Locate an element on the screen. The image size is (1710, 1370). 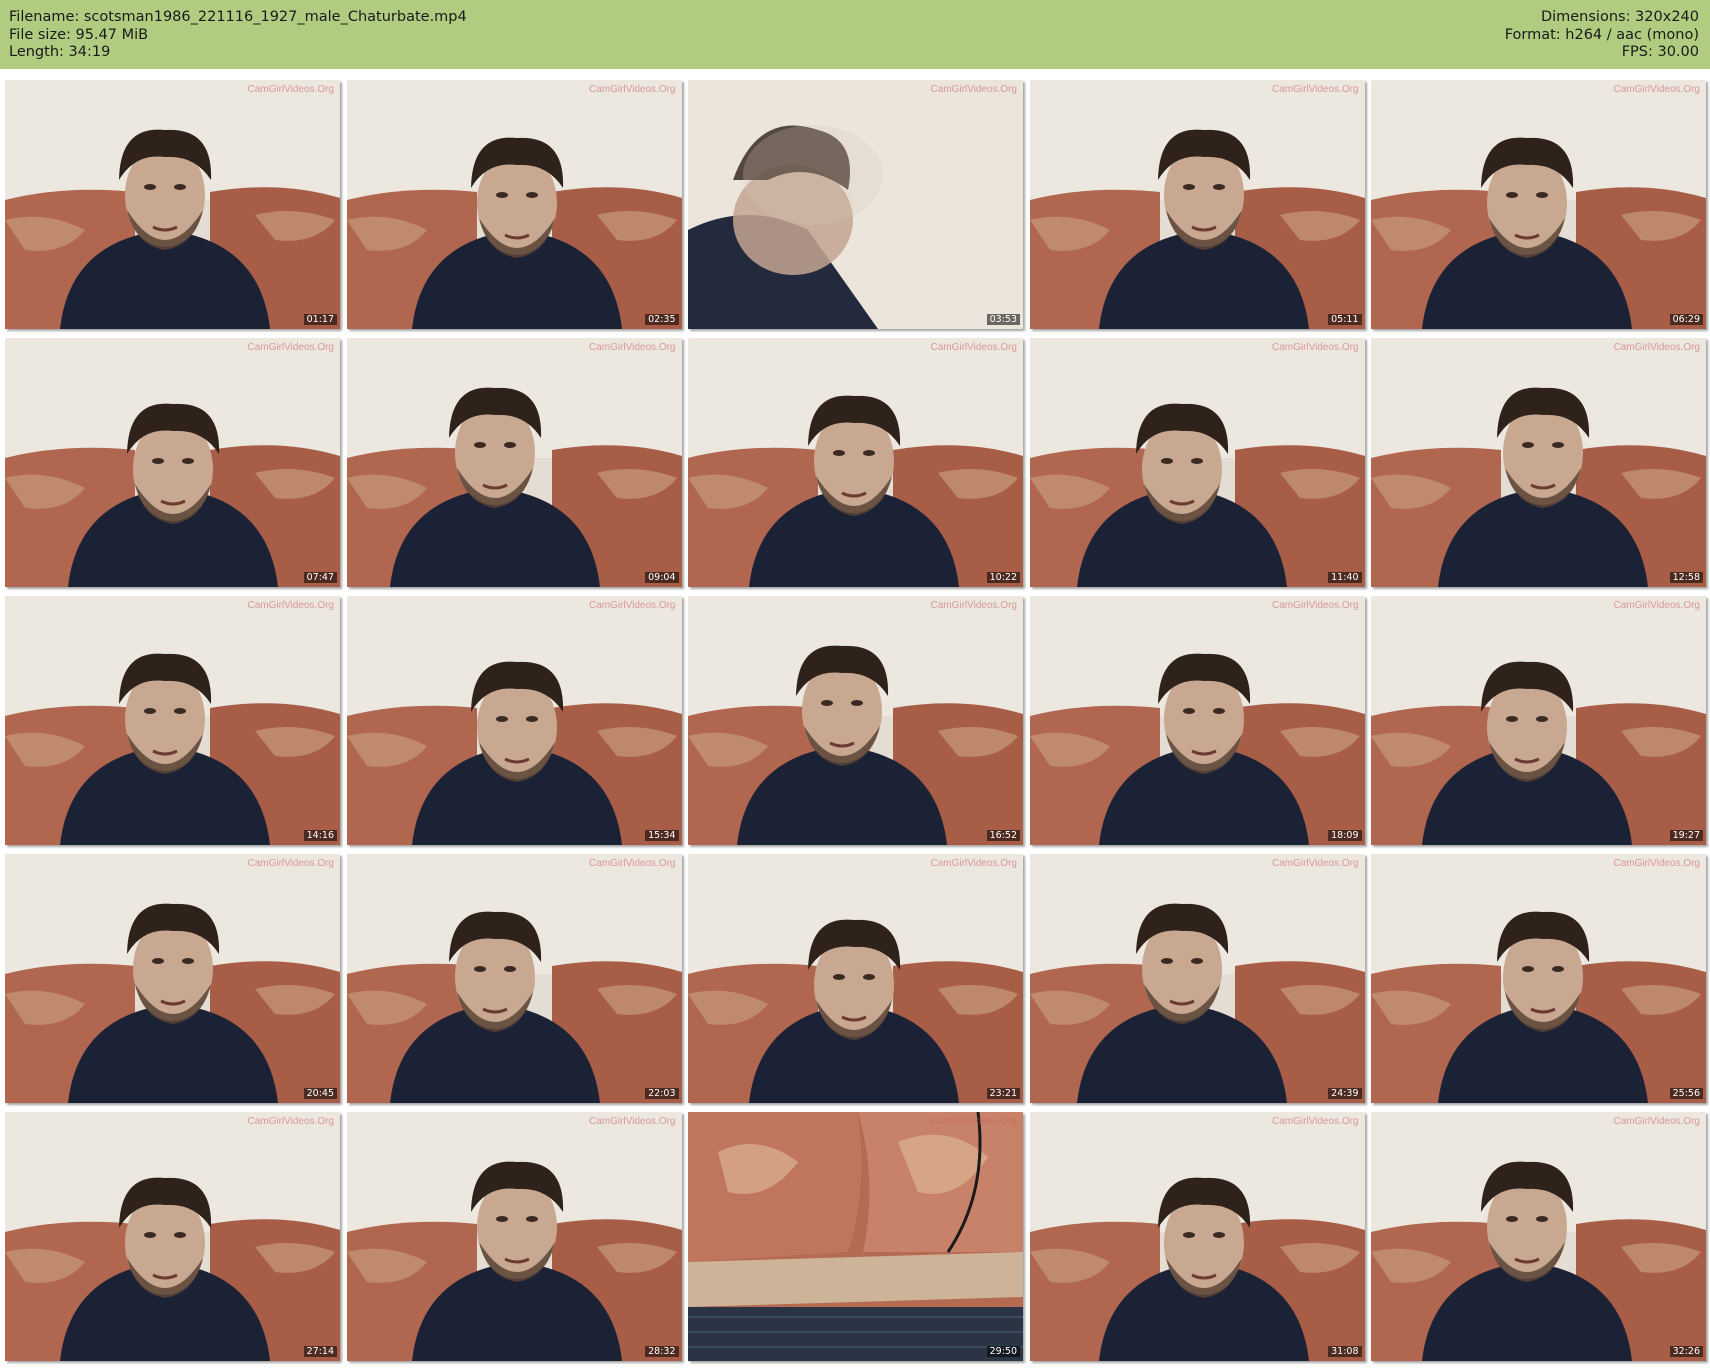
timestamp-label: 27:14 is located at coordinates (320, 1351).